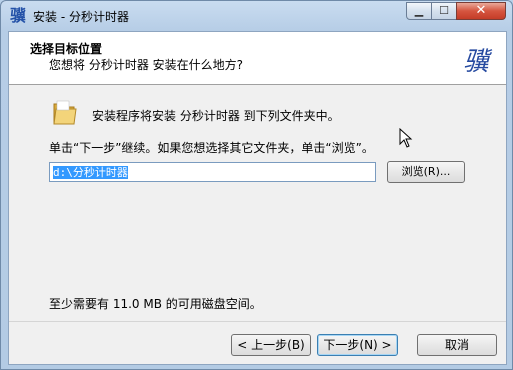 This screenshot has height=370, width=513. I want to click on maximize-button: ☐, so click(444, 11).